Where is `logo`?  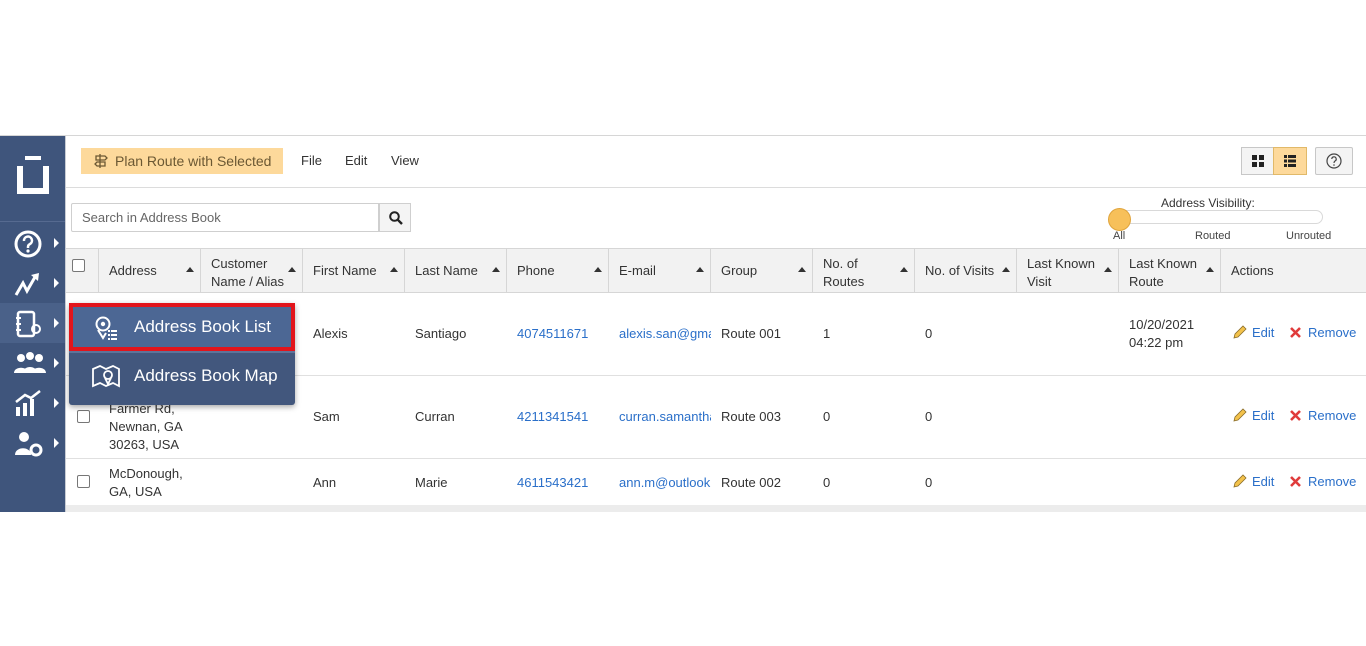
logo is located at coordinates (32, 179).